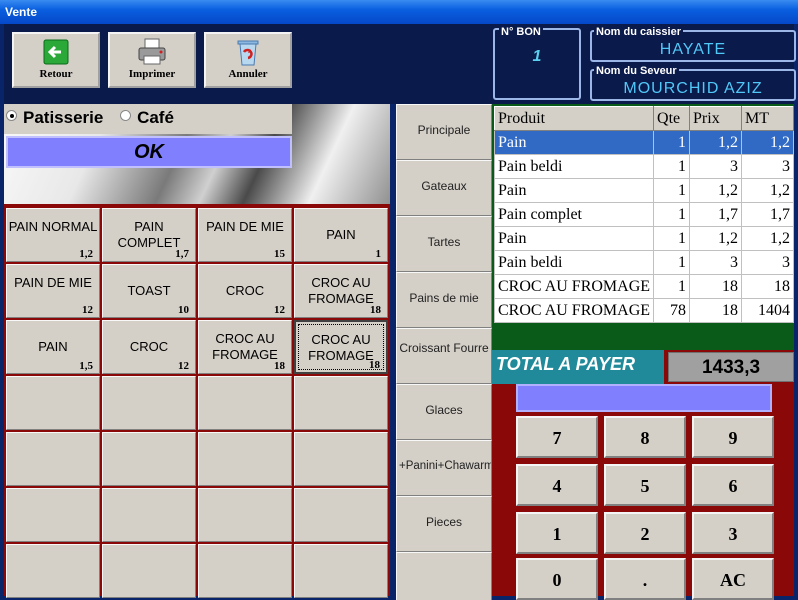  What do you see at coordinates (636, 71) in the screenshot?
I see `server-name-caption: Nom du Seveur` at bounding box center [636, 71].